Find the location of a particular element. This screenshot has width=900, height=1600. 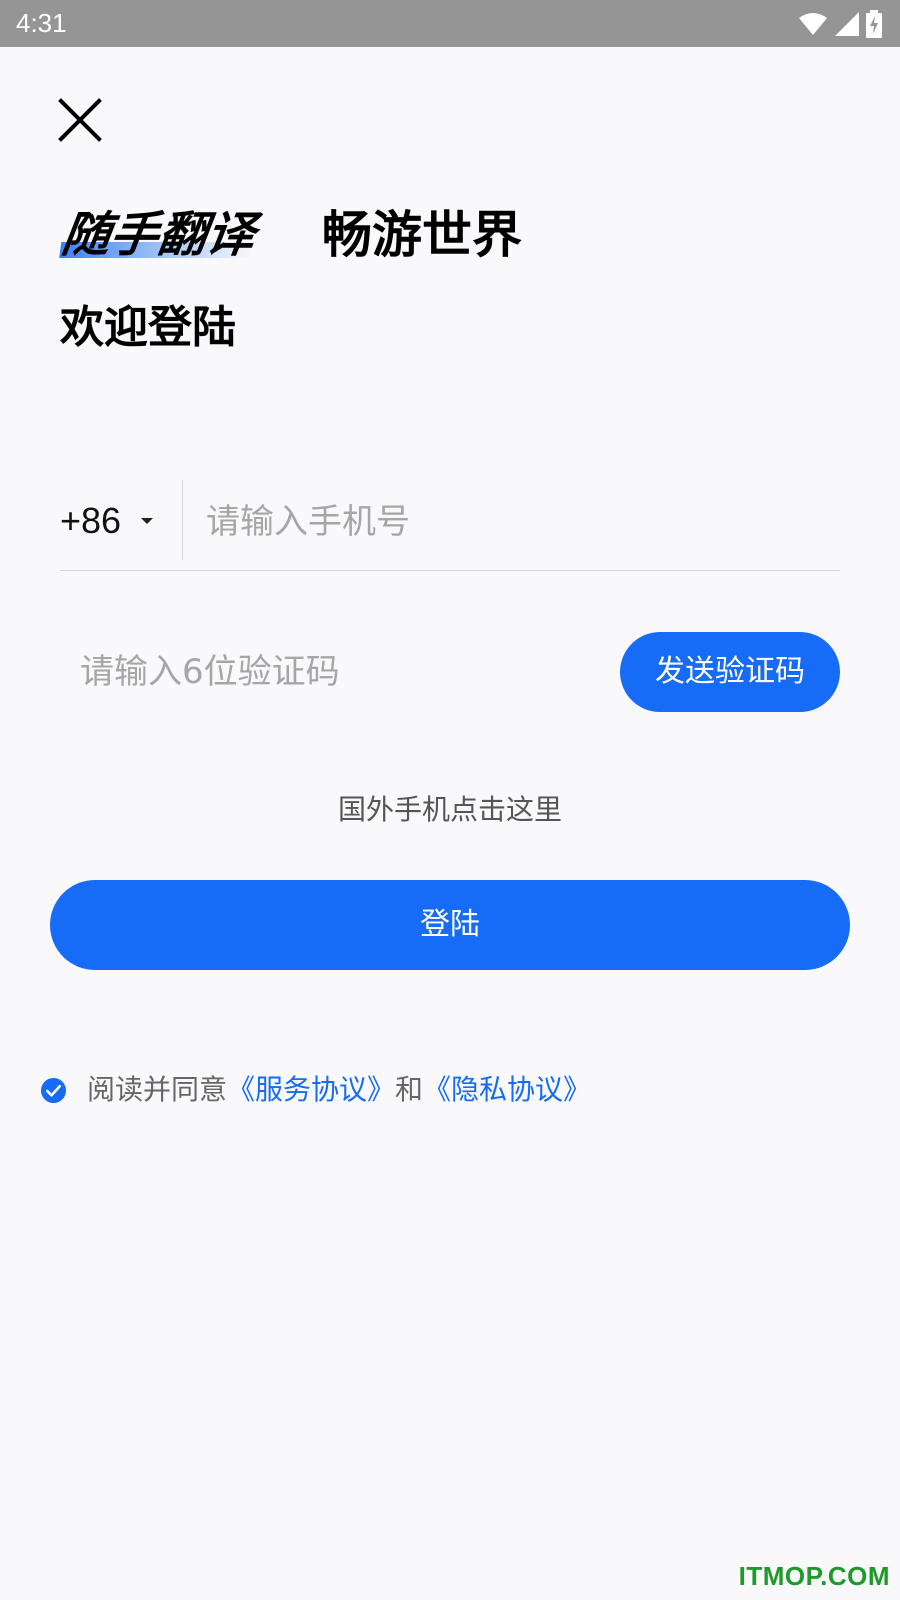

service-agreement-link: 《服务协议》 is located at coordinates (311, 1090).